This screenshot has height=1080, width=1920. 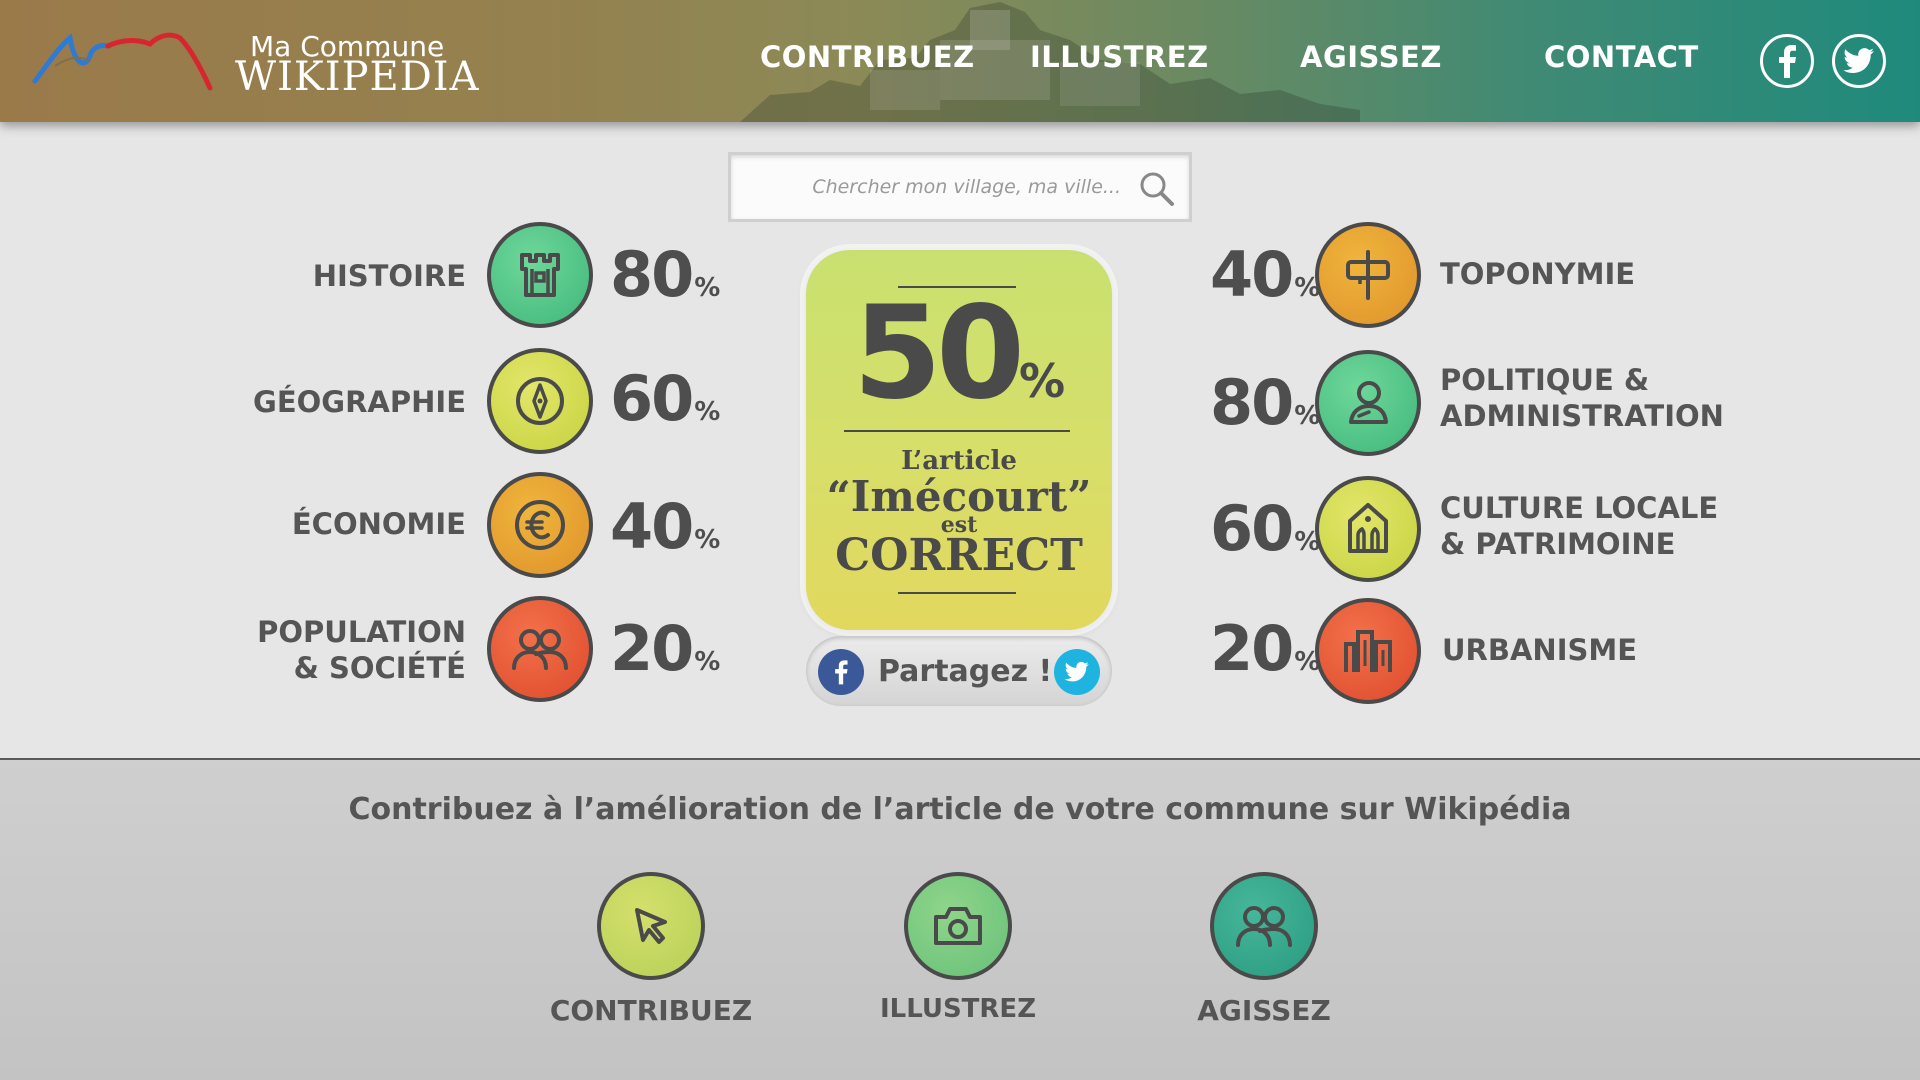 I want to click on score-rule-middle, so click(x=957, y=431).